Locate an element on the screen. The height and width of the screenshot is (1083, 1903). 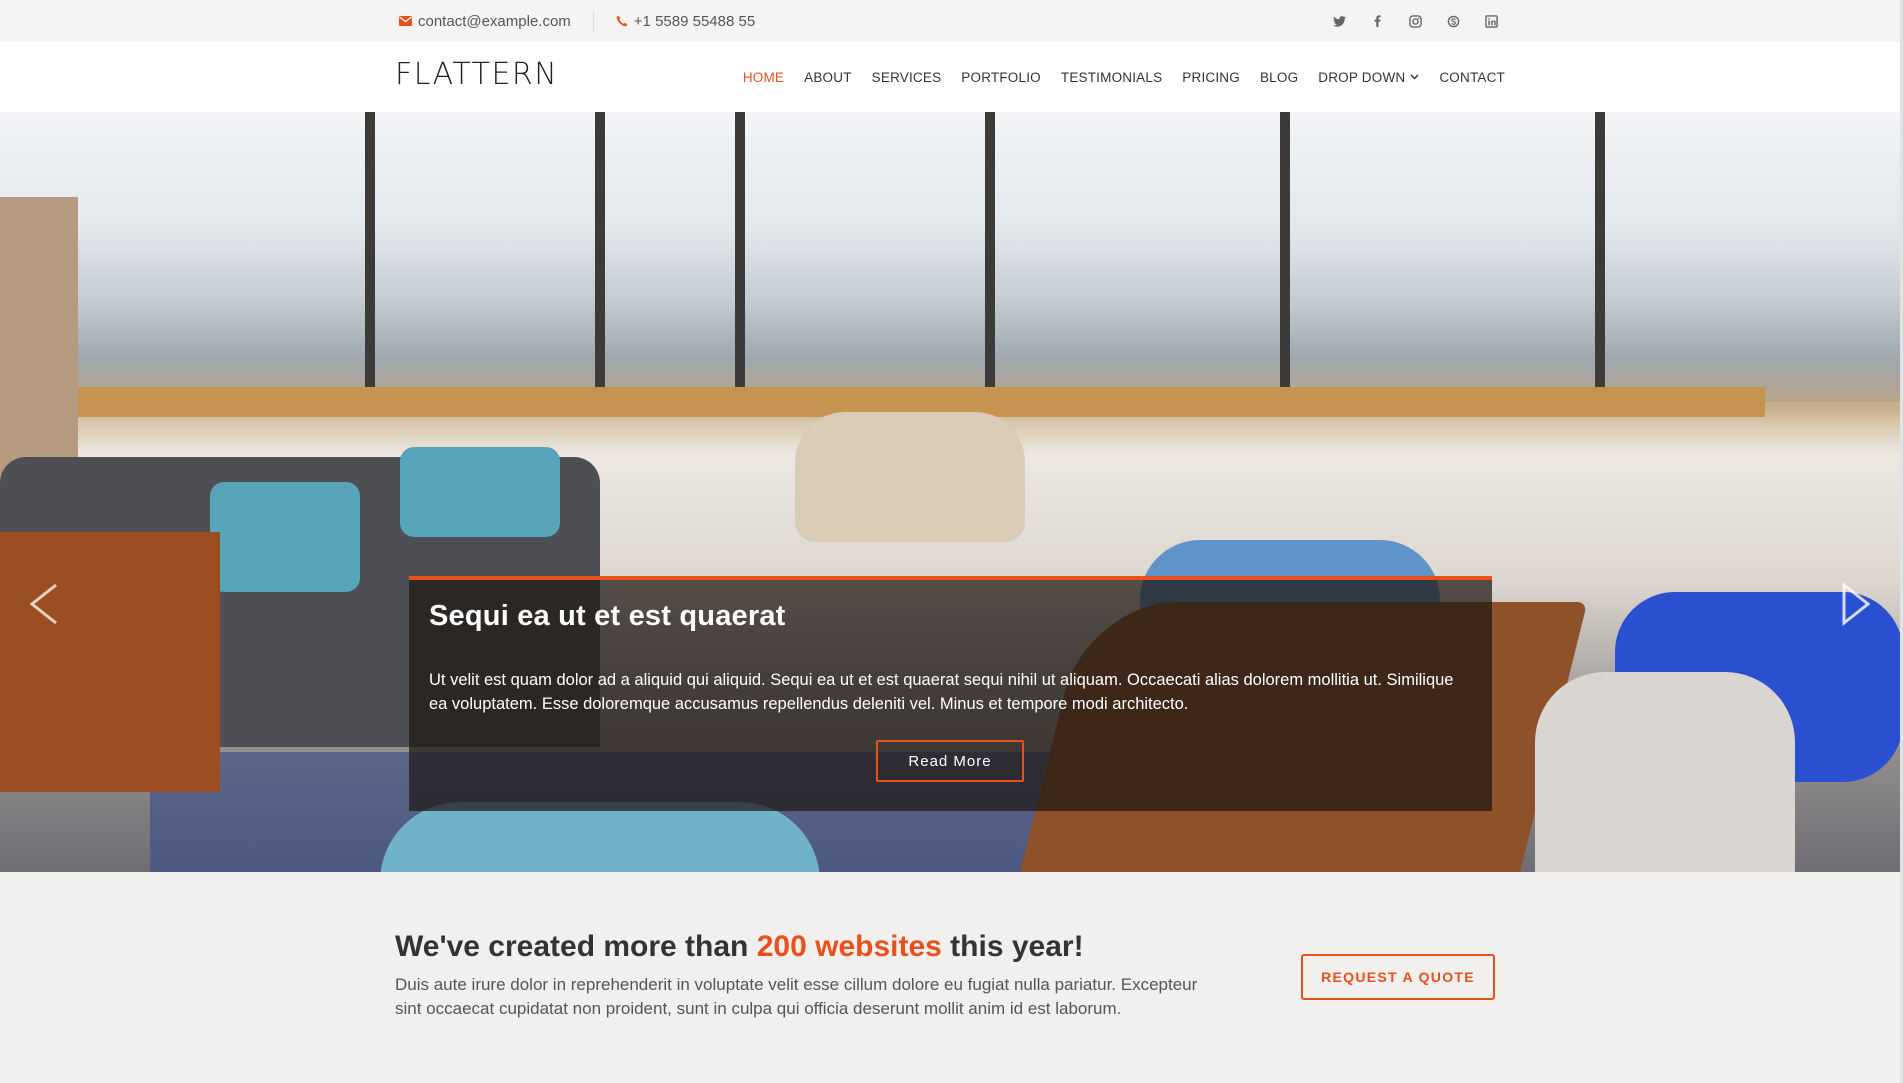
nav-blog: BLOG is located at coordinates (1279, 77).